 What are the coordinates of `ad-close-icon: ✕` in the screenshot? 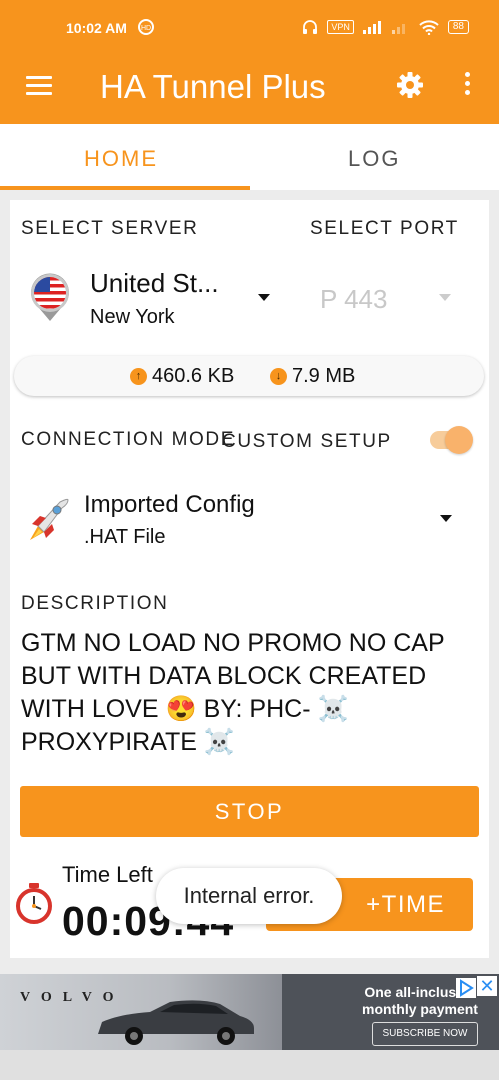 It's located at (487, 986).